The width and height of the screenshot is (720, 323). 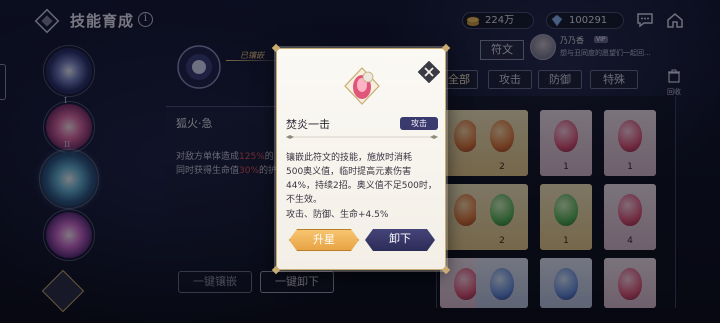 I want to click on upgrade-star-button: 升星, so click(x=324, y=240).